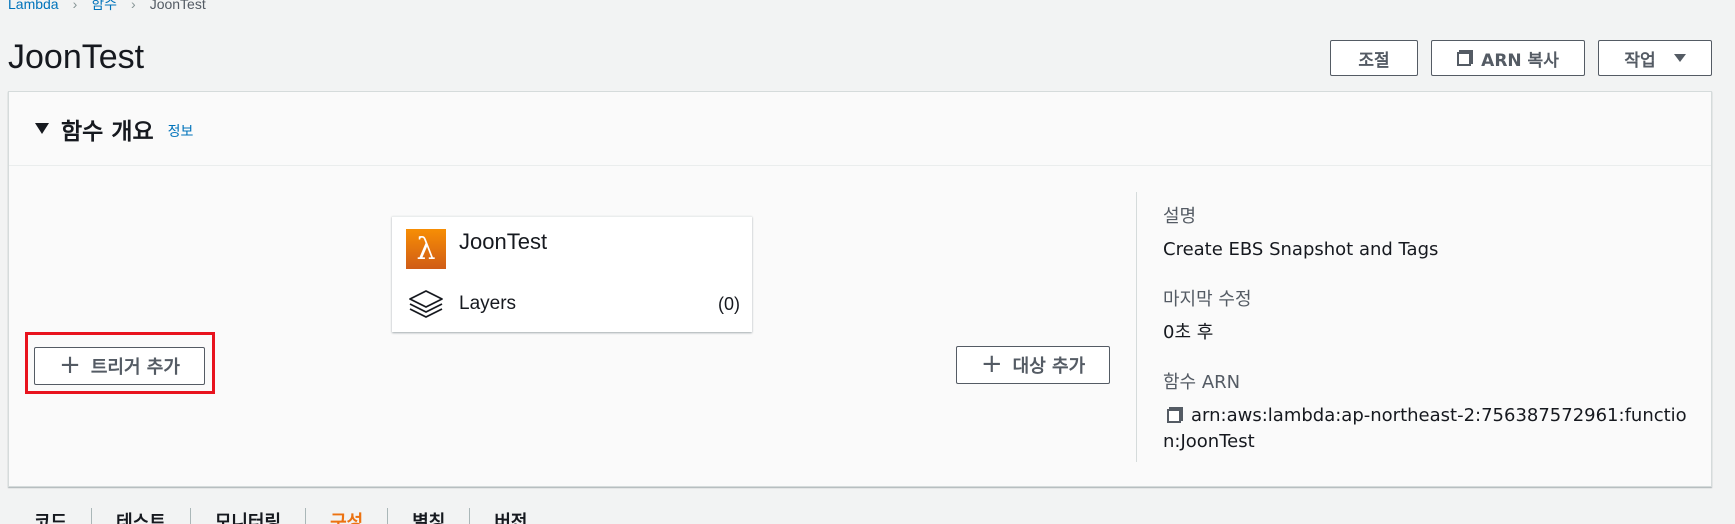 This screenshot has height=524, width=1735. I want to click on breadcrumb-lambda: Lambda, so click(33, 6).